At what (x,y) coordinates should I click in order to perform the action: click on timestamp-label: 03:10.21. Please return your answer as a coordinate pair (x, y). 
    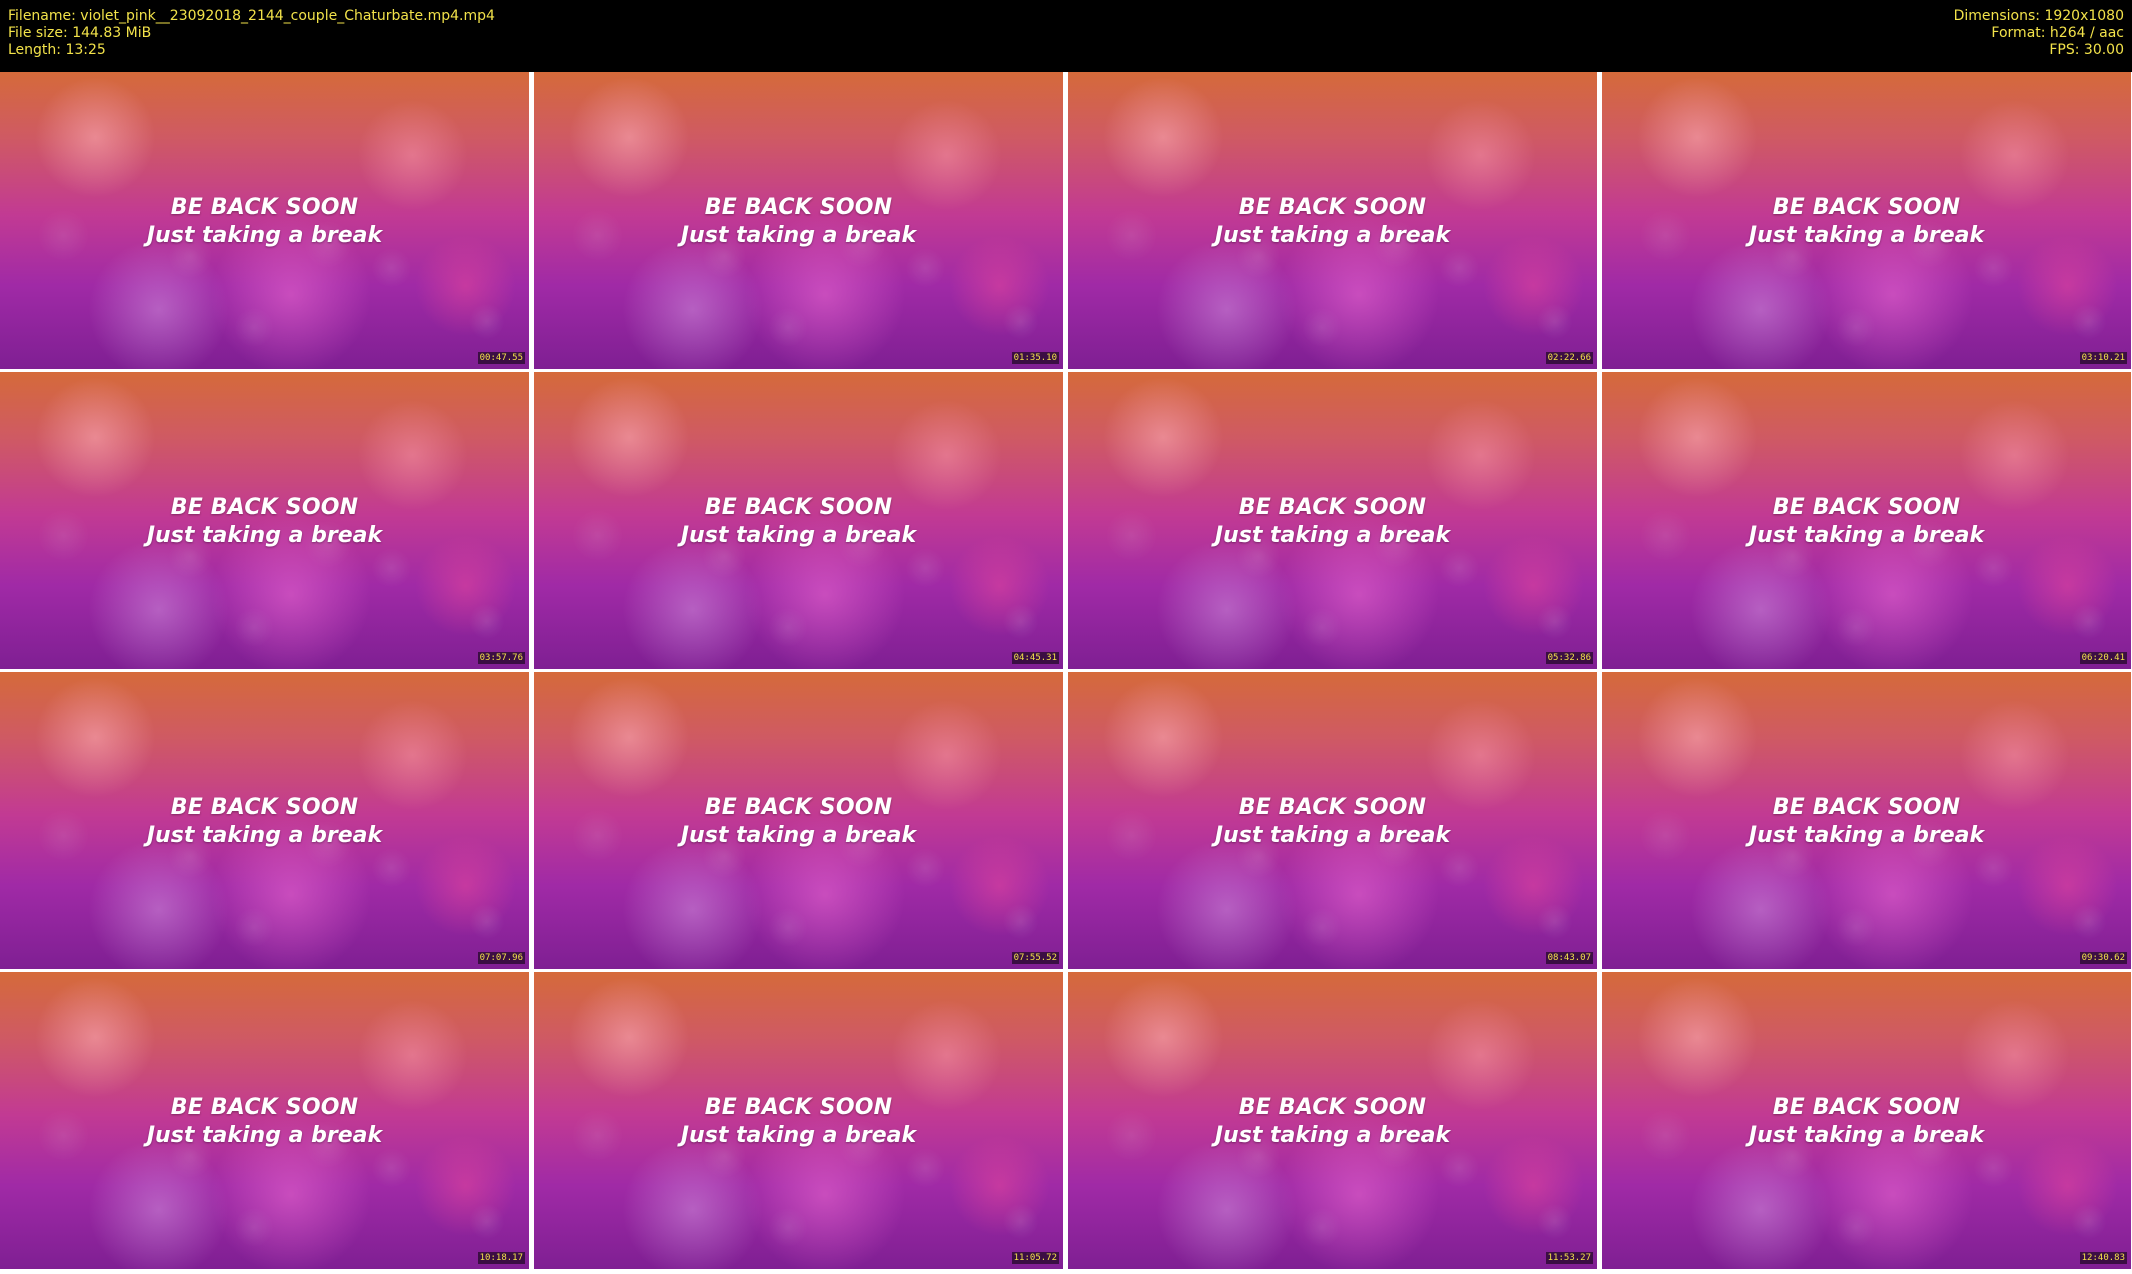
    Looking at the image, I should click on (2103, 358).